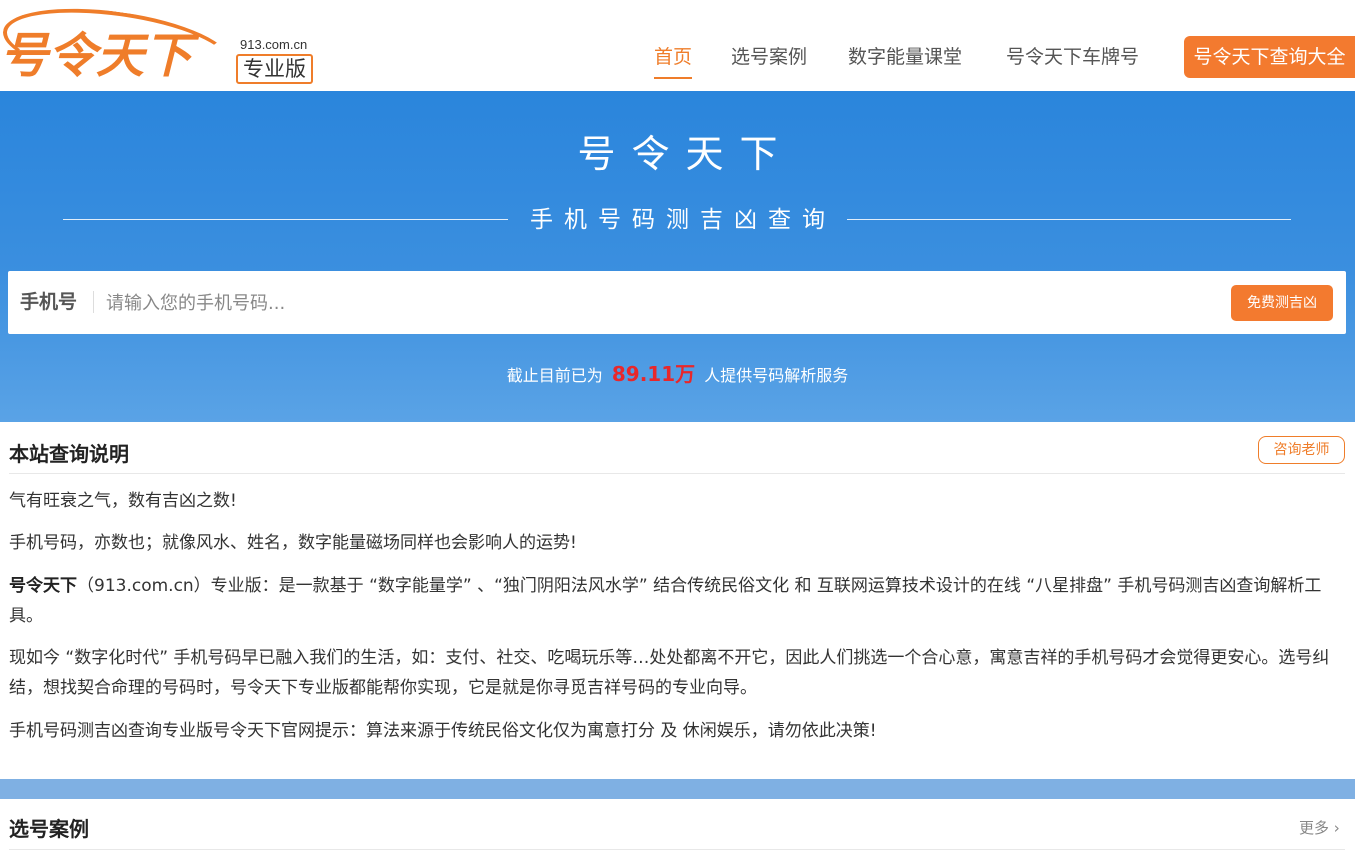  I want to click on cases-more-link: 更多 ›, so click(1319, 828).